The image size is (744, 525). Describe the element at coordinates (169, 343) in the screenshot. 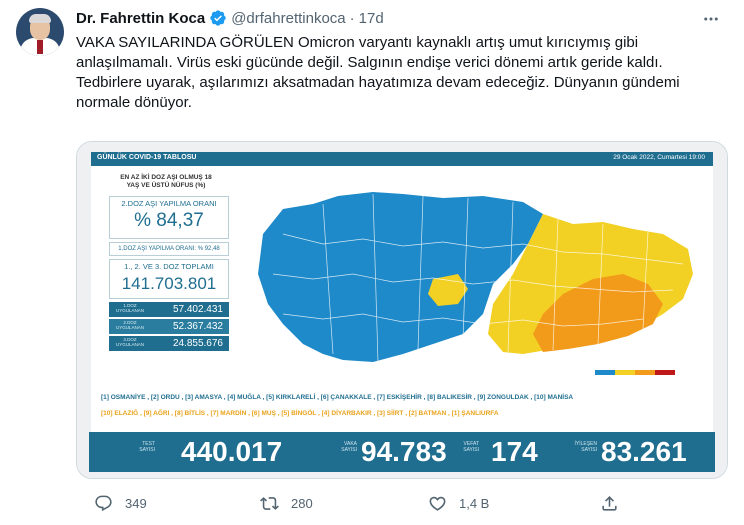

I see `dose-row-3: 3.DOZ UYGULANAN 24.855.676` at that location.